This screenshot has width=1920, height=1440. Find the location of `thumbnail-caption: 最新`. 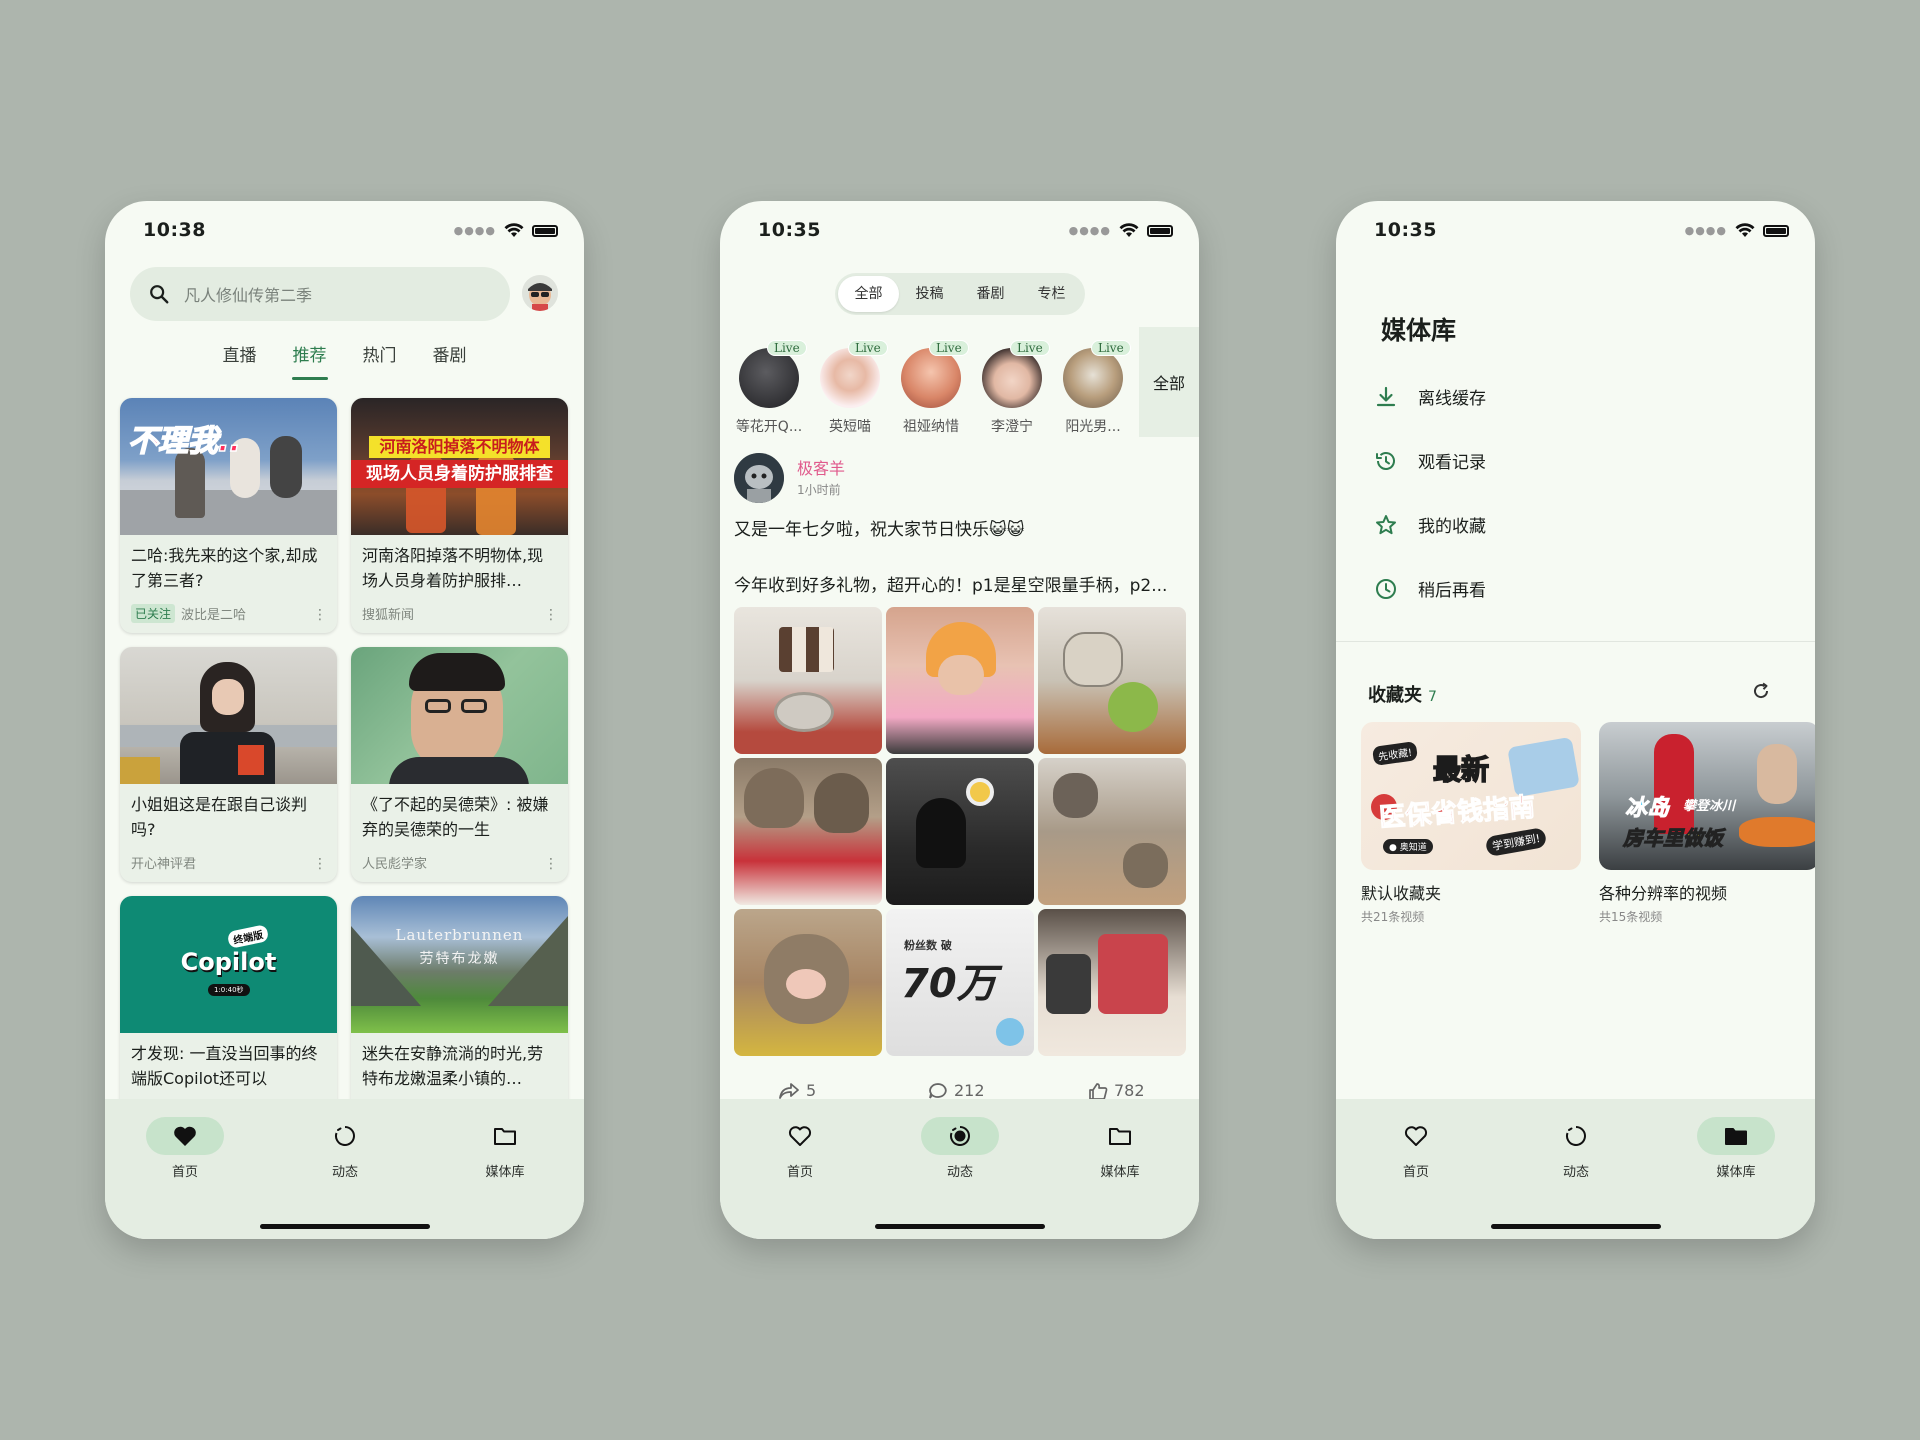

thumbnail-caption: 最新 is located at coordinates (1461, 769).